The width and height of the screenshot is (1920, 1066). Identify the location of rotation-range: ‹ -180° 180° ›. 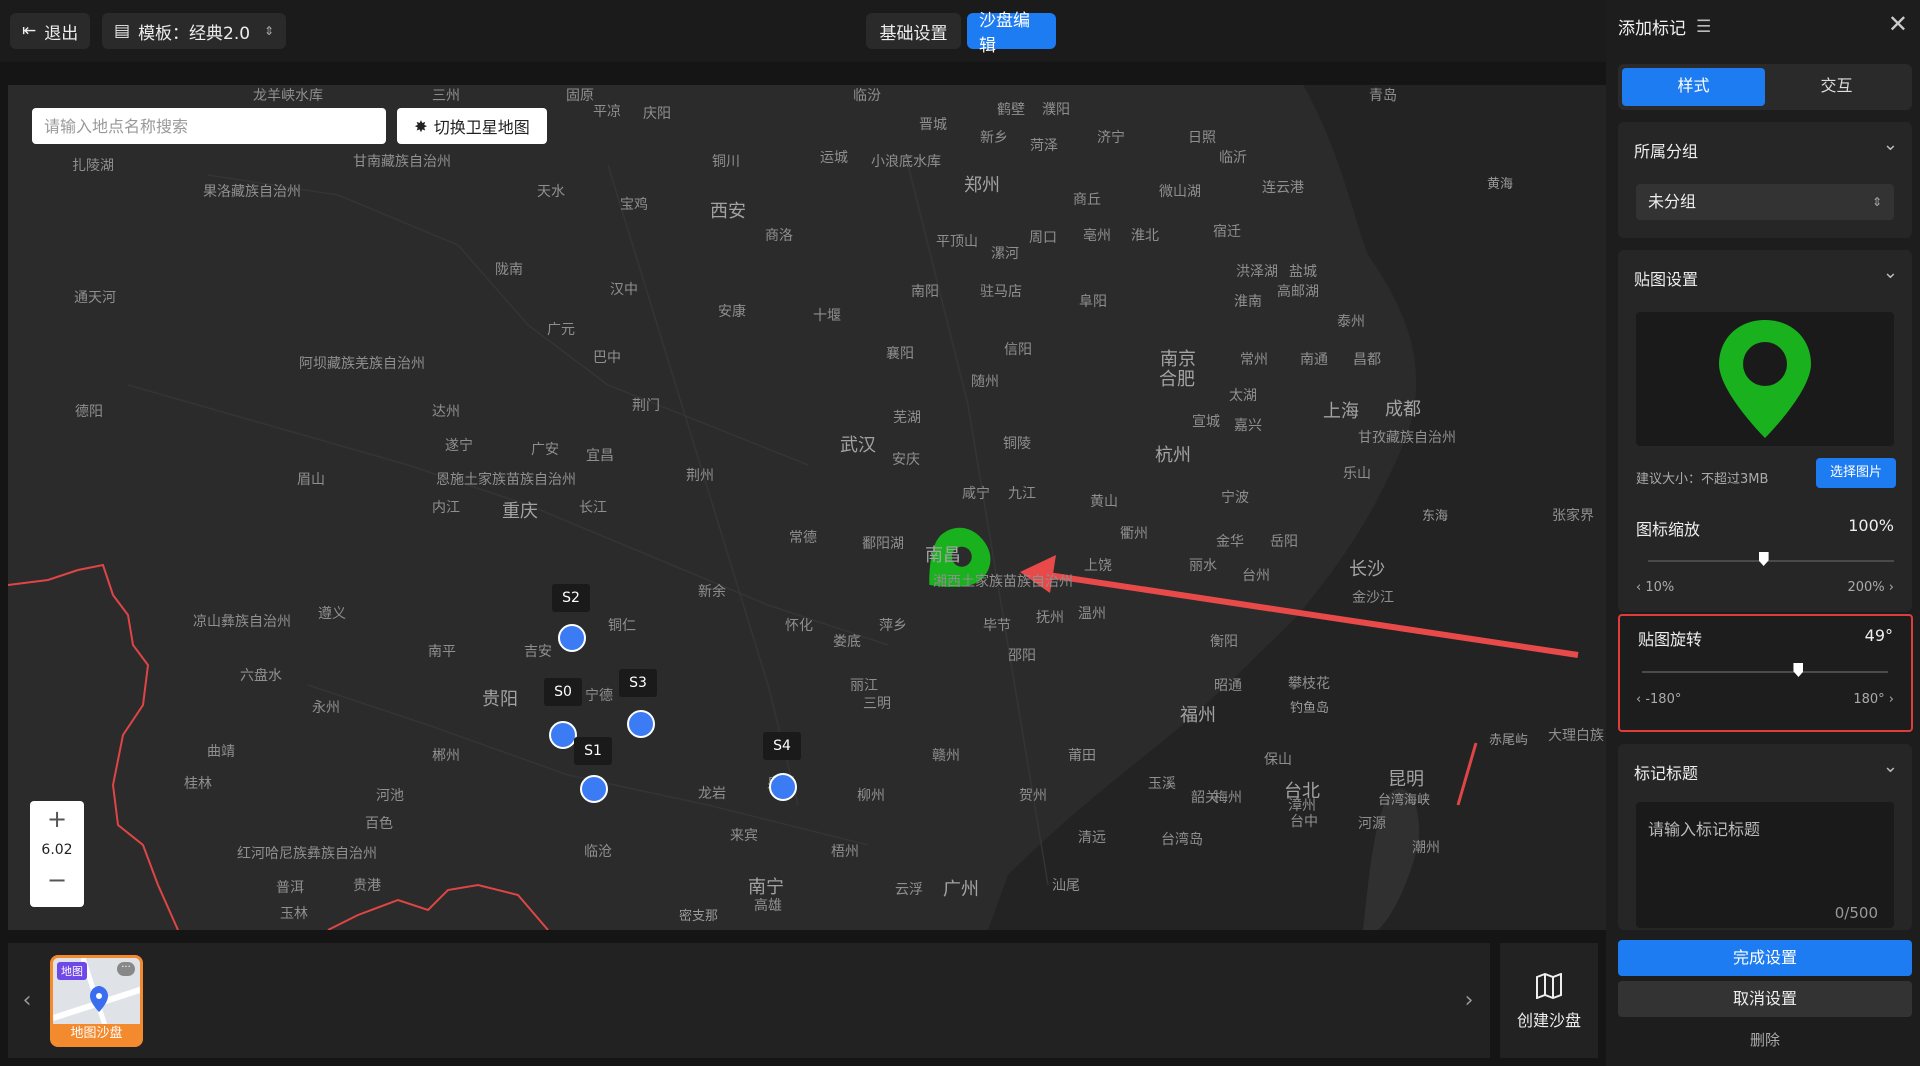
(1765, 699).